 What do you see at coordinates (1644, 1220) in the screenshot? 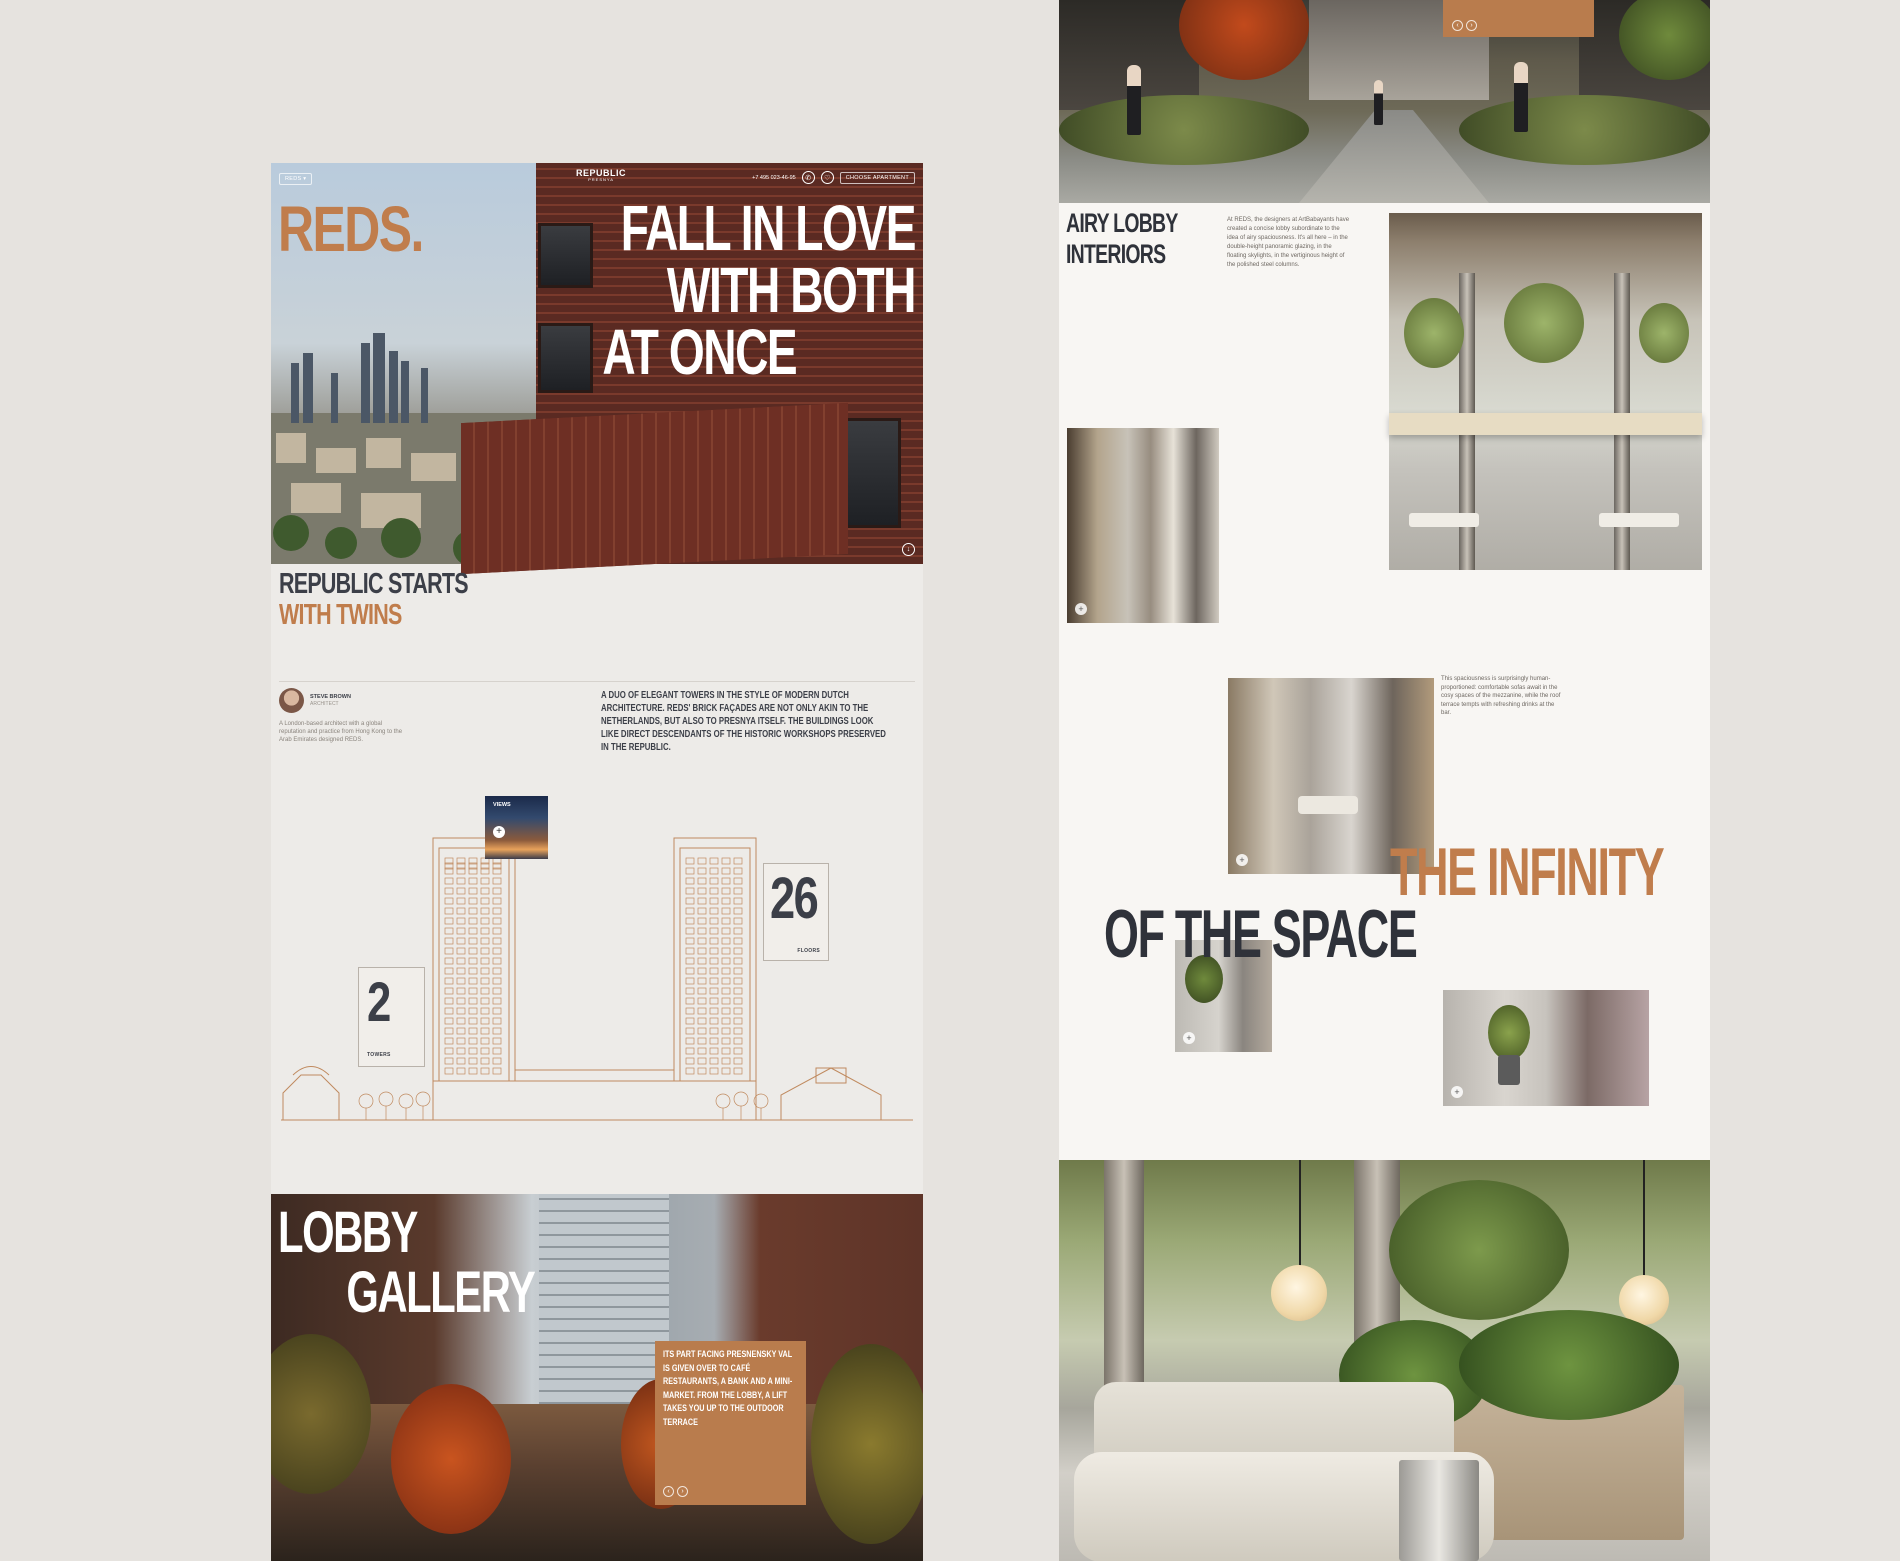
I see `lamp-wire` at bounding box center [1644, 1220].